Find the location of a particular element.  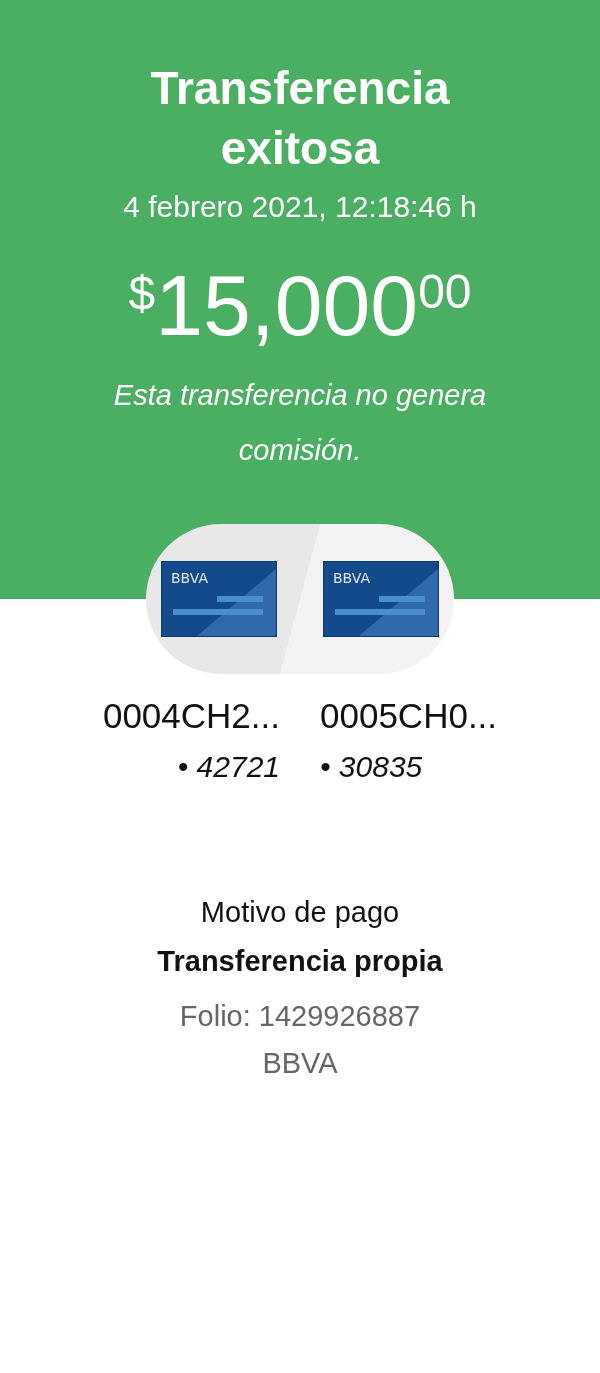

success-title: Transferencia exitosa is located at coordinates (300, 118).